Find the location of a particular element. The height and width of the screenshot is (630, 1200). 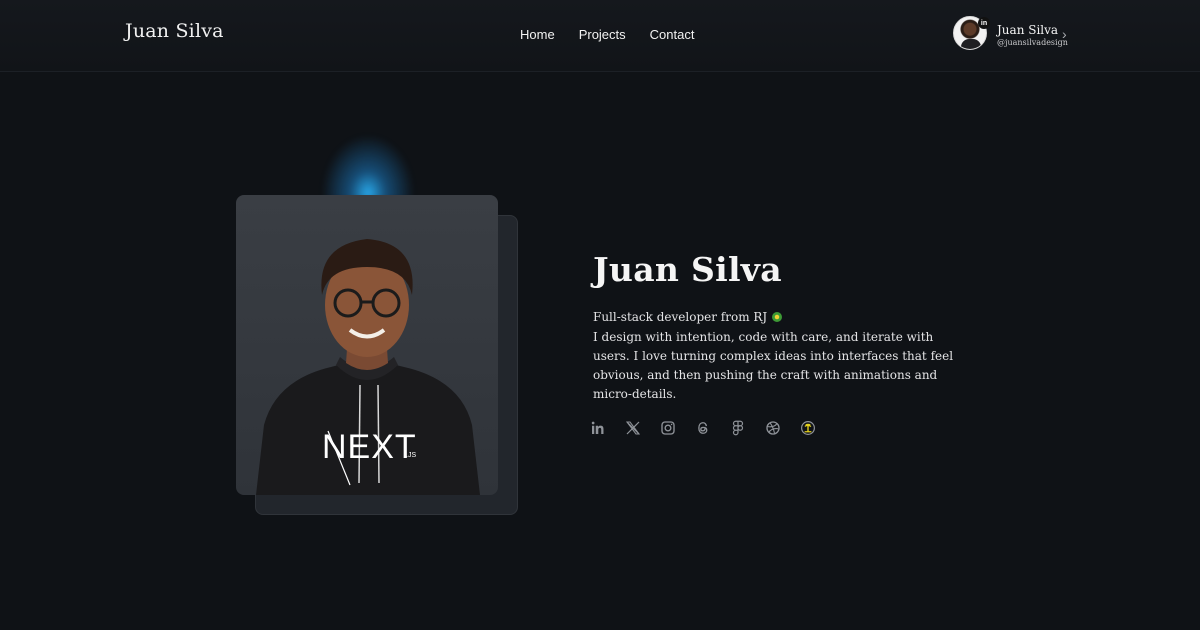

brand-logo: Juan Silva is located at coordinates (174, 31).